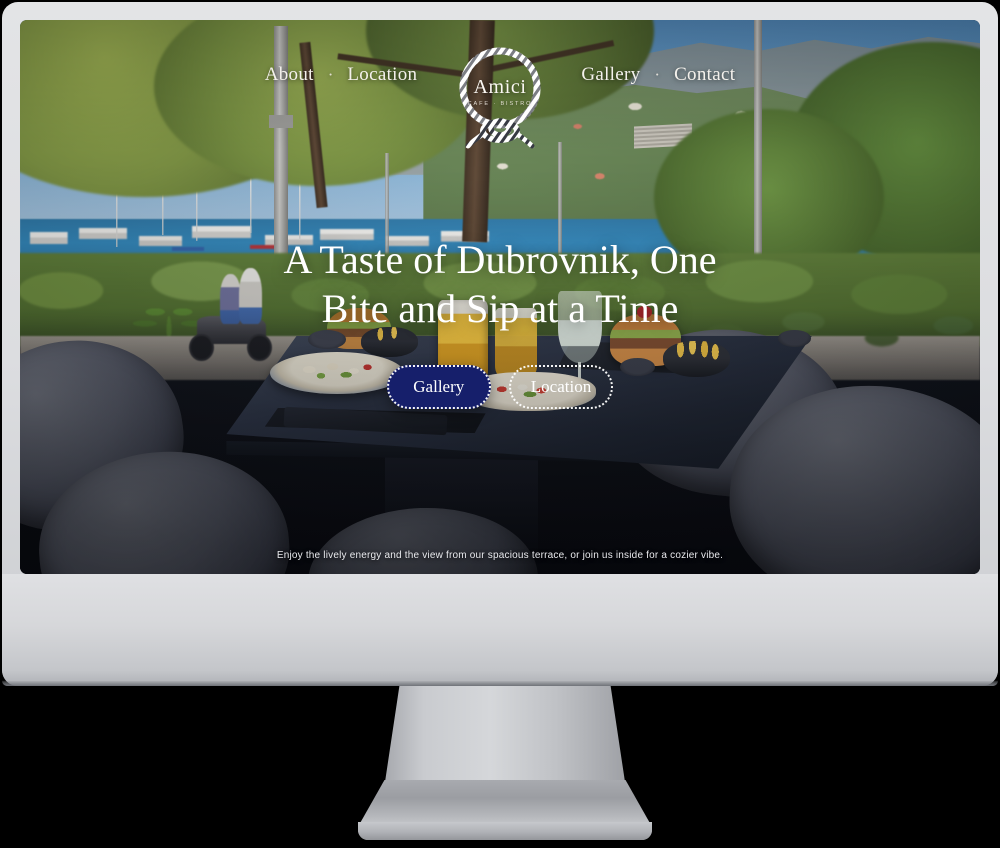 The height and width of the screenshot is (848, 1000). Describe the element at coordinates (505, 831) in the screenshot. I see `monitor-stand-base-lip` at that location.